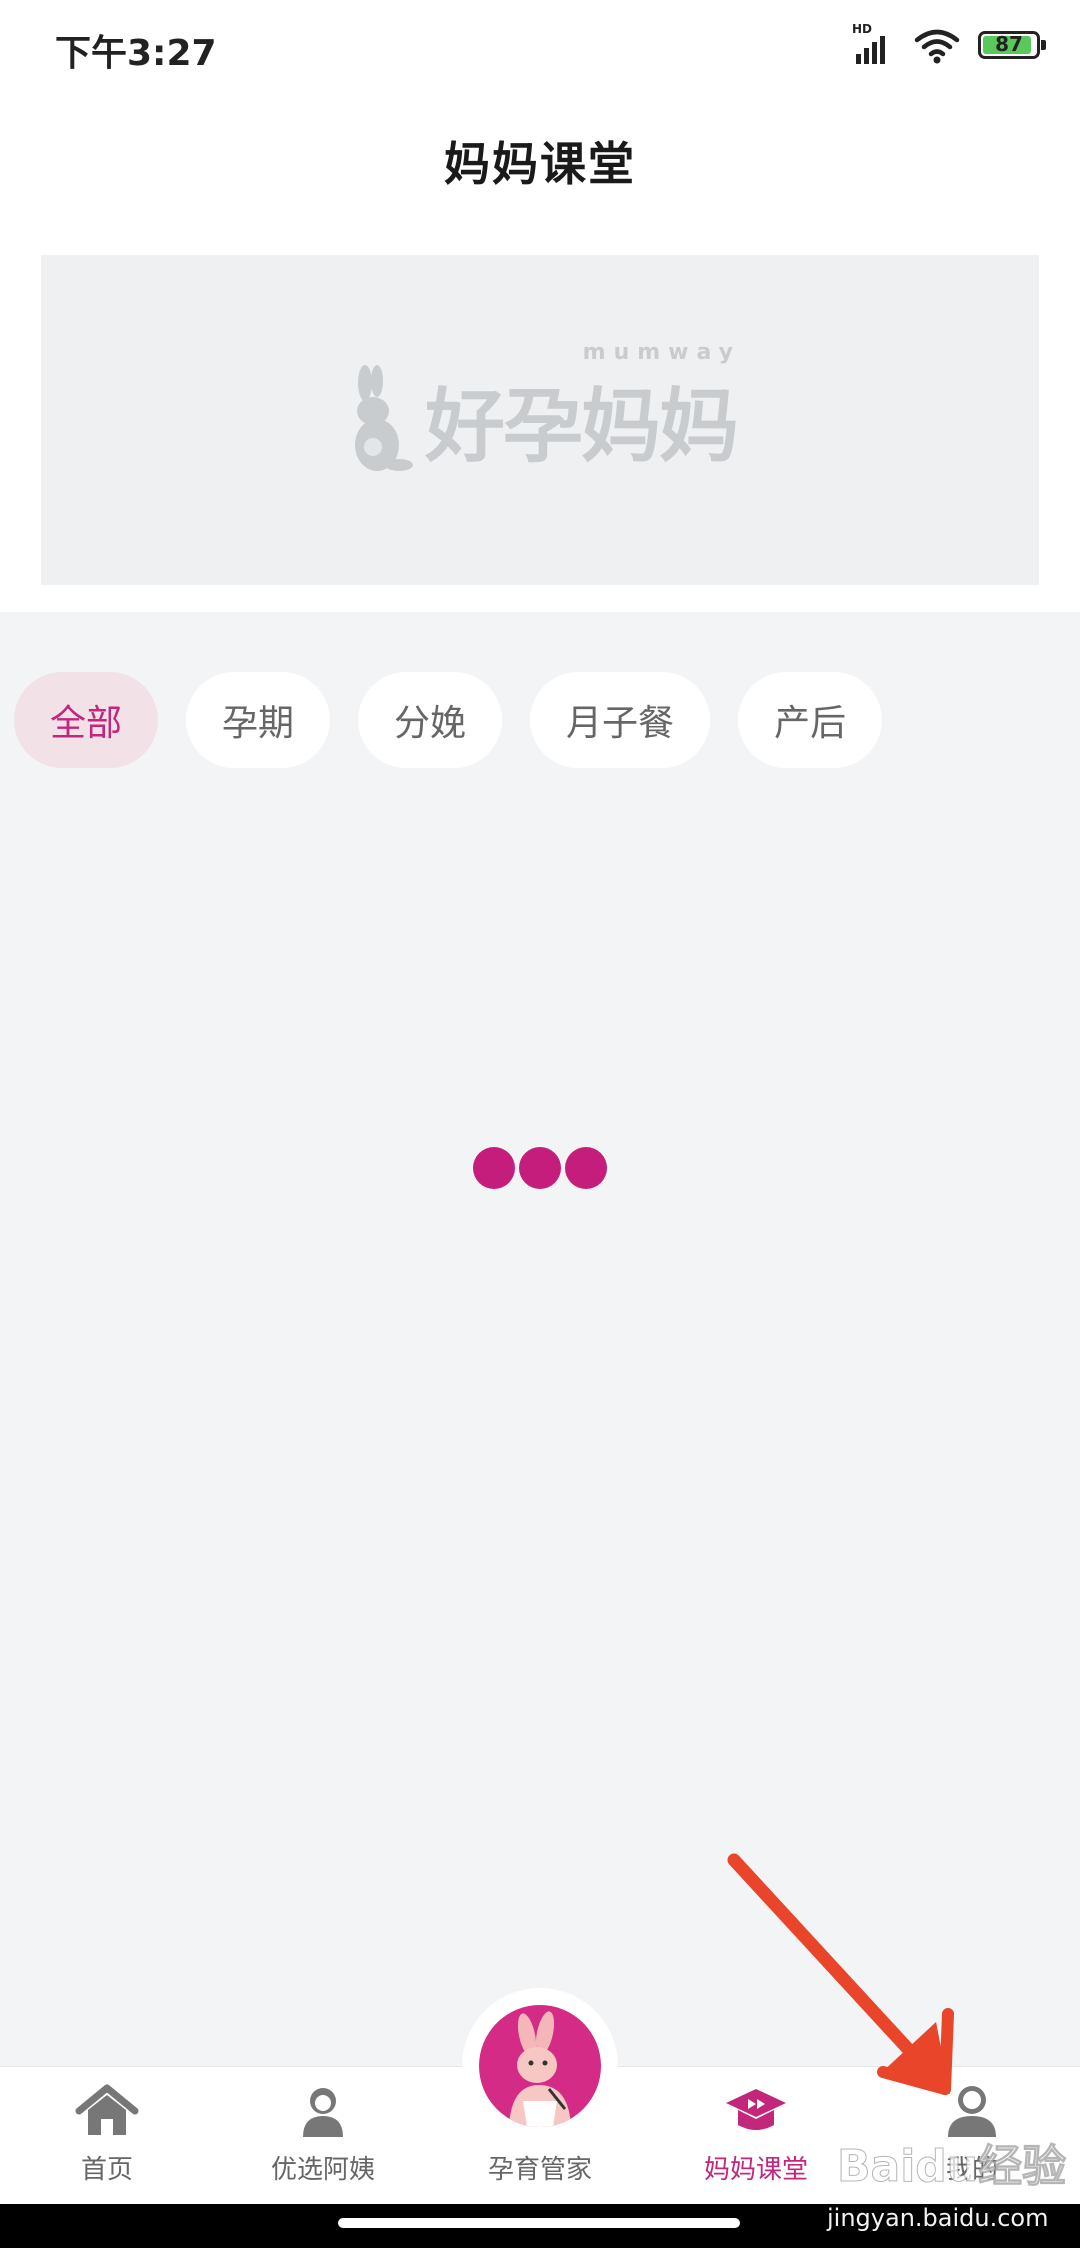  I want to click on status-icons: HD 87, so click(949, 43).